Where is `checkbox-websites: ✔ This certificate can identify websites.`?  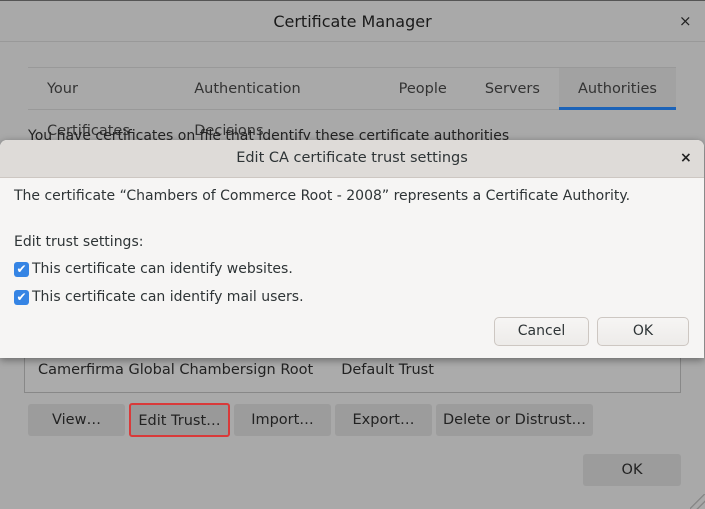 checkbox-websites: ✔ This certificate can identify websites. is located at coordinates (153, 269).